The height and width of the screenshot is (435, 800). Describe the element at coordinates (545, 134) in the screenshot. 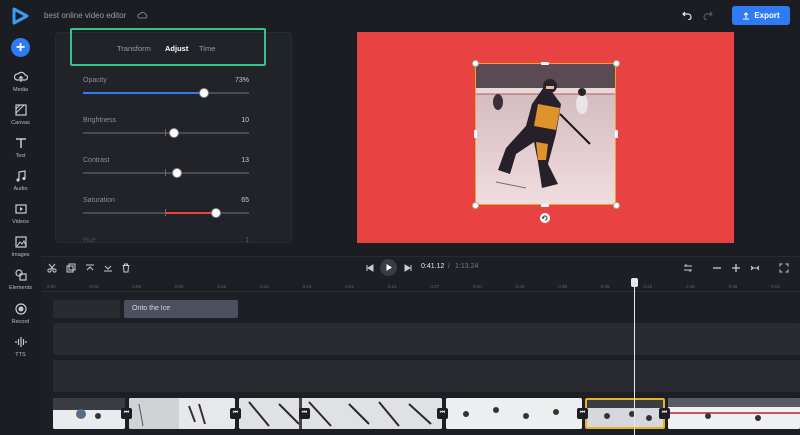

I see `hockey-player-image` at that location.